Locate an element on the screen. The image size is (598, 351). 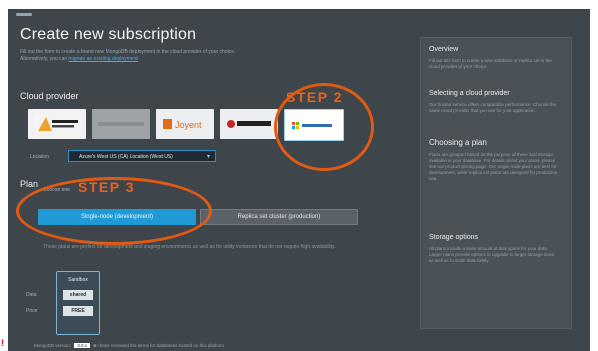
provider-joyent: Joyent is located at coordinates (185, 124).